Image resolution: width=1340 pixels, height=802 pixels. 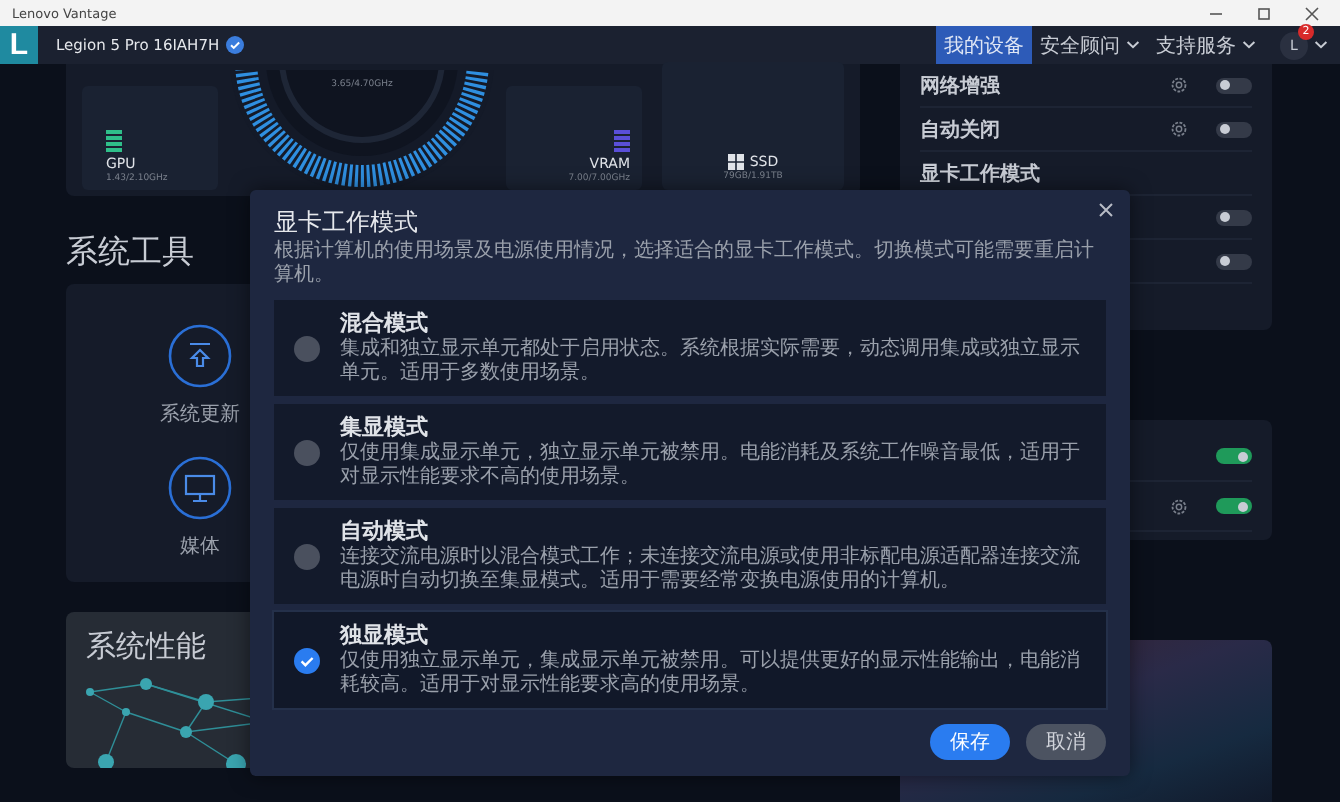 I want to click on dialog-subtitle: 根据计算机的使用场景及电源使用情况，选择适合的显卡工作模式。切换模式可能需要重启计算机。, so click(x=685, y=264).